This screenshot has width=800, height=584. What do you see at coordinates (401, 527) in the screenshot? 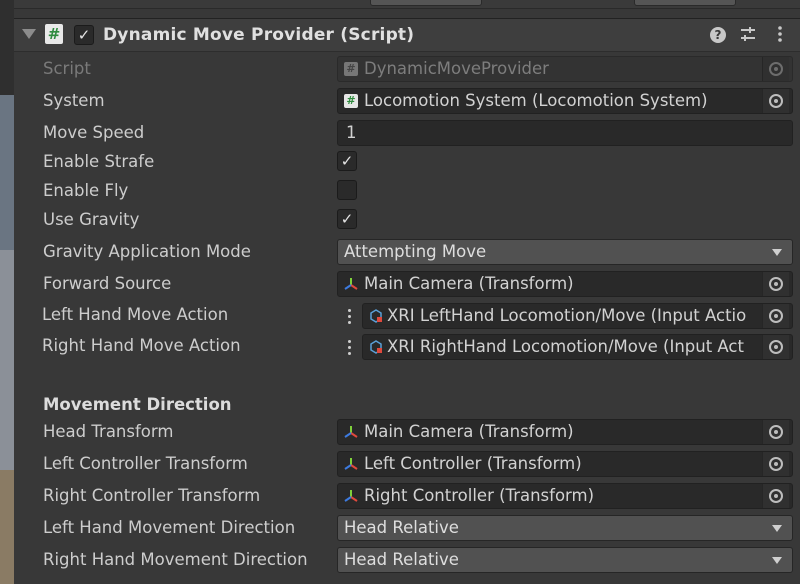
I see `left-direction-value: Head Relative` at bounding box center [401, 527].